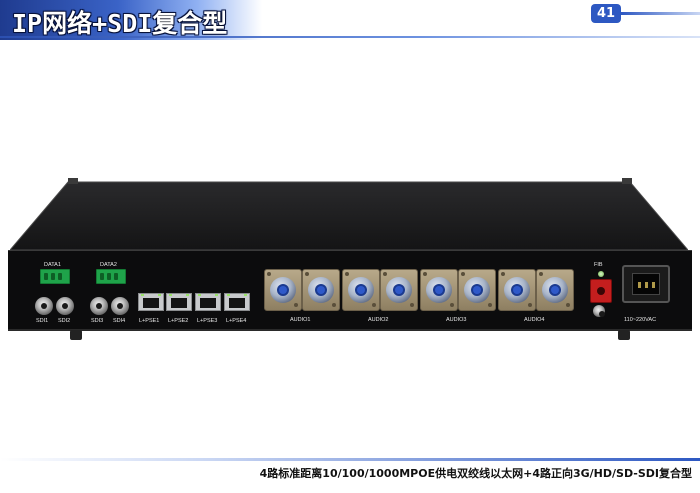  I want to click on audio2-label: AUDIO2, so click(378, 320).